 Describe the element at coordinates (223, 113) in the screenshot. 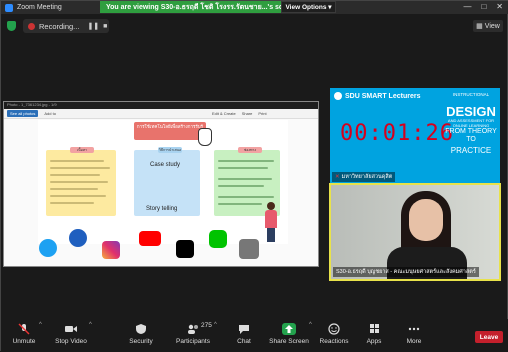

I see `edit-create-button: Edit & Create` at that location.